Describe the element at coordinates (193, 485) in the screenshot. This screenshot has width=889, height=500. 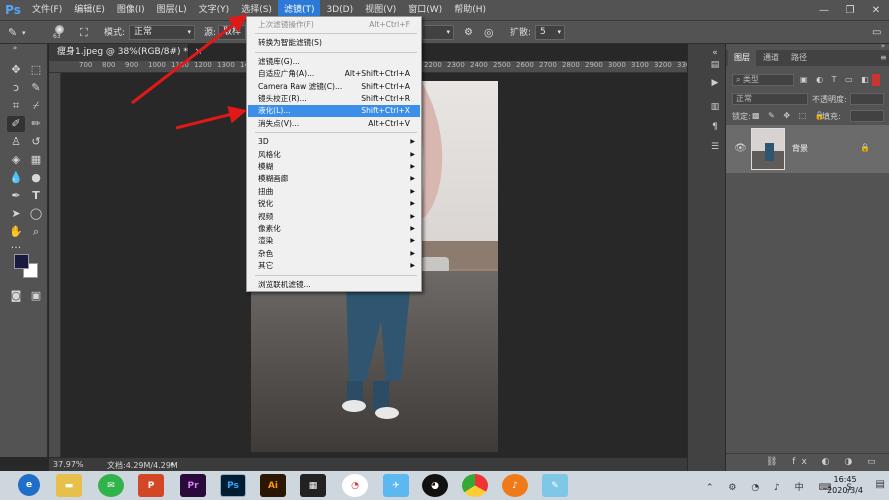
I see `premiere-icon: Pr` at that location.